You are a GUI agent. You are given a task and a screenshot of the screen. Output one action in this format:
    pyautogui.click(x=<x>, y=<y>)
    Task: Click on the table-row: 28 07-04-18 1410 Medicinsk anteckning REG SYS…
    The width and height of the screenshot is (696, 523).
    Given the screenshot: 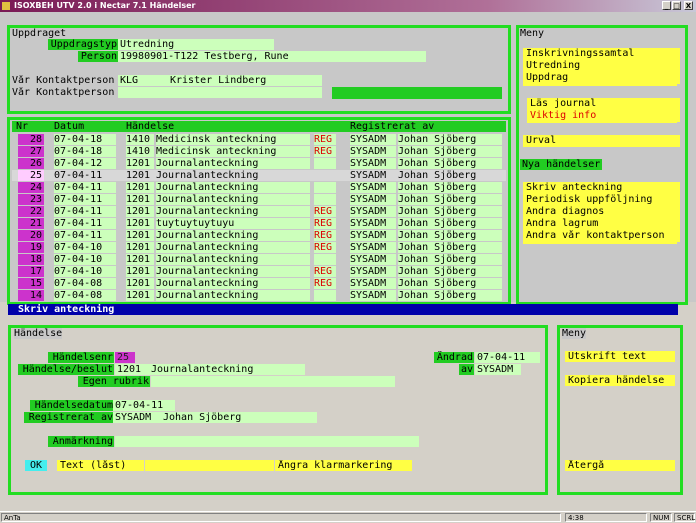 What is the action you would take?
    pyautogui.click(x=259, y=139)
    